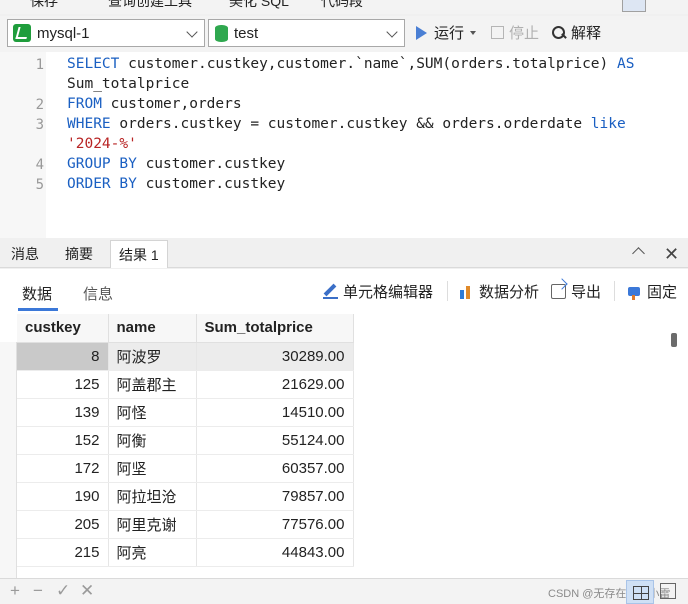  Describe the element at coordinates (39, 165) in the screenshot. I see `line-number: 4` at that location.